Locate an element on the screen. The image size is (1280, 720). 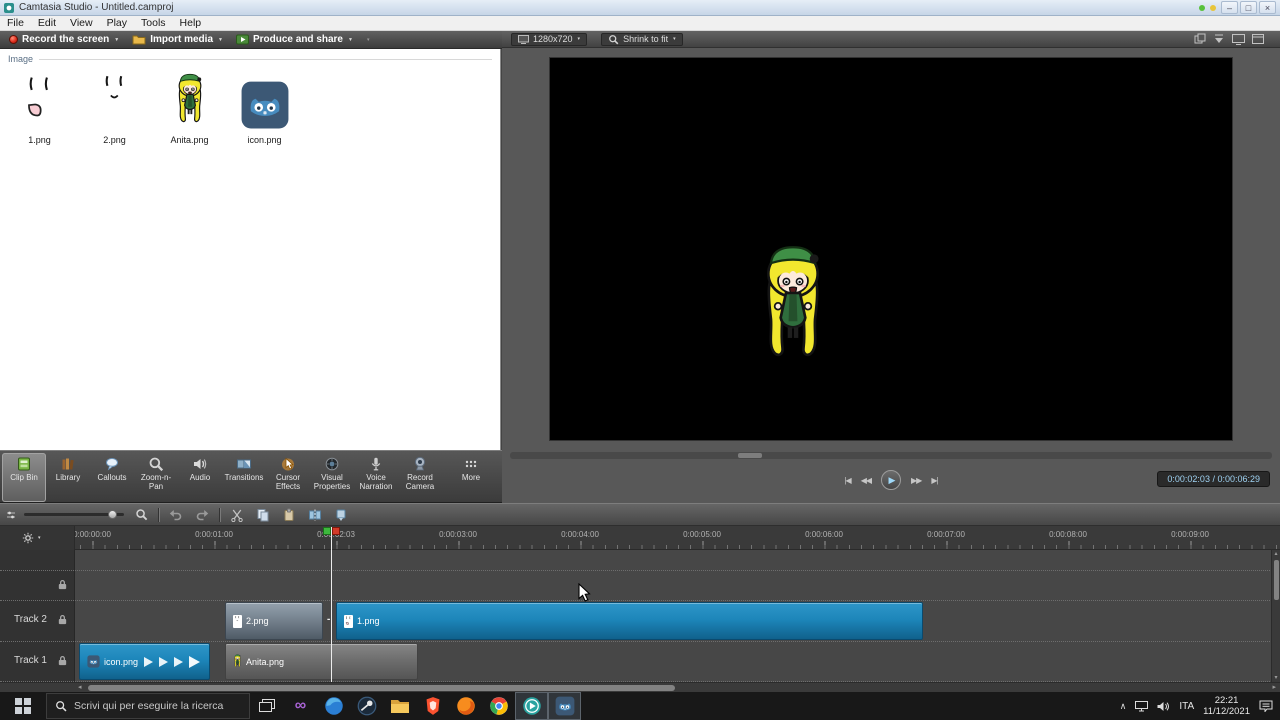
folder-icon is located at coordinates (399, 706).